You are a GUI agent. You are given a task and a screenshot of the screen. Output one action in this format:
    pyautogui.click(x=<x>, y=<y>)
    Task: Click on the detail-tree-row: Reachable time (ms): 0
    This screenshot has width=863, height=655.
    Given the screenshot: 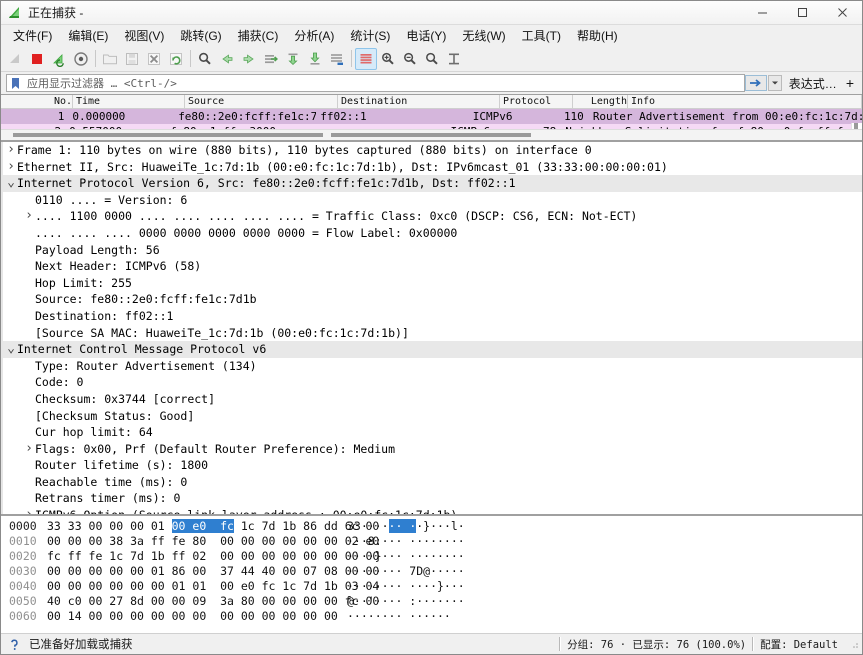 What is the action you would take?
    pyautogui.click(x=431, y=482)
    